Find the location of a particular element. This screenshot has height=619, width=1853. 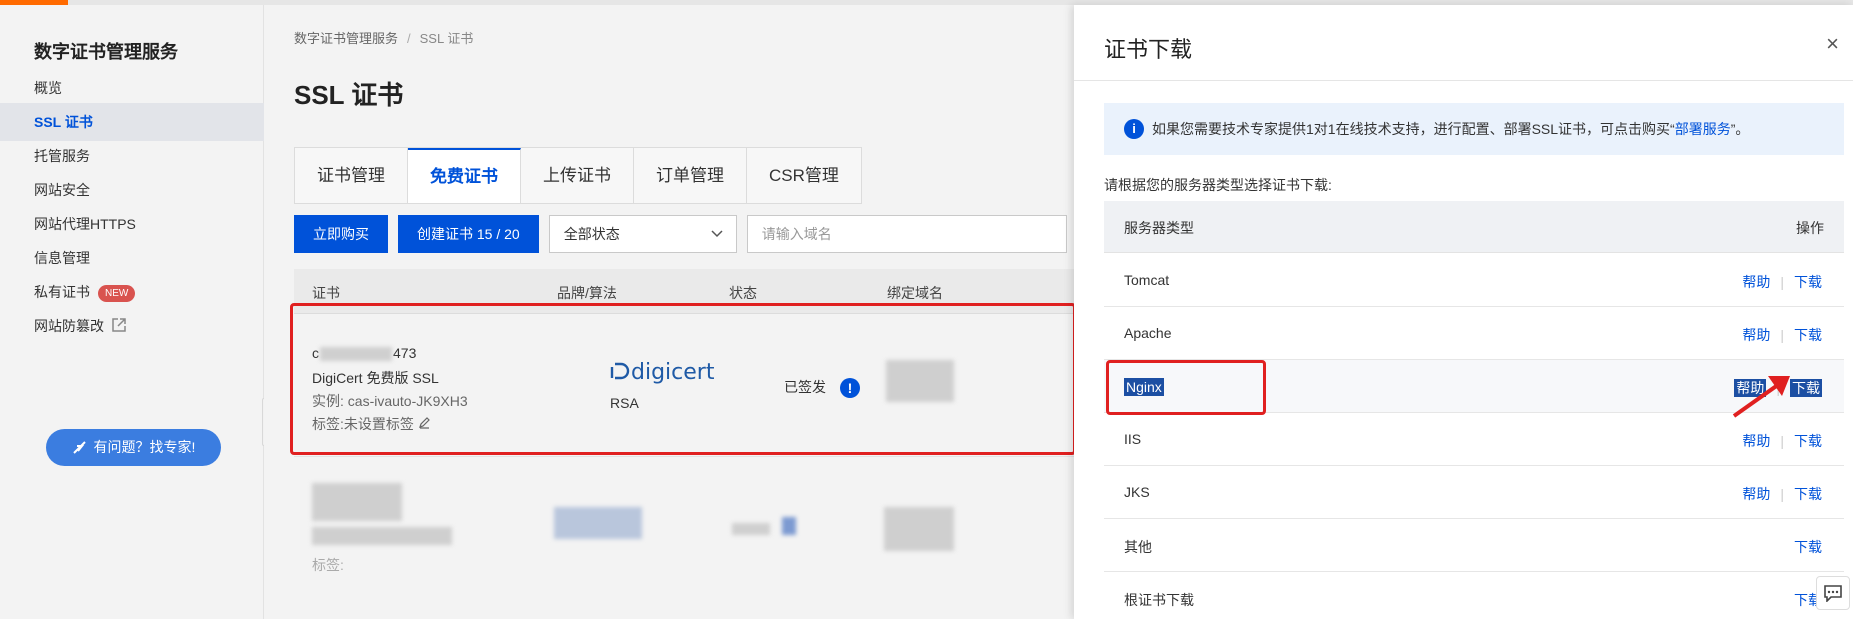

redacted-status is located at coordinates (751, 529).